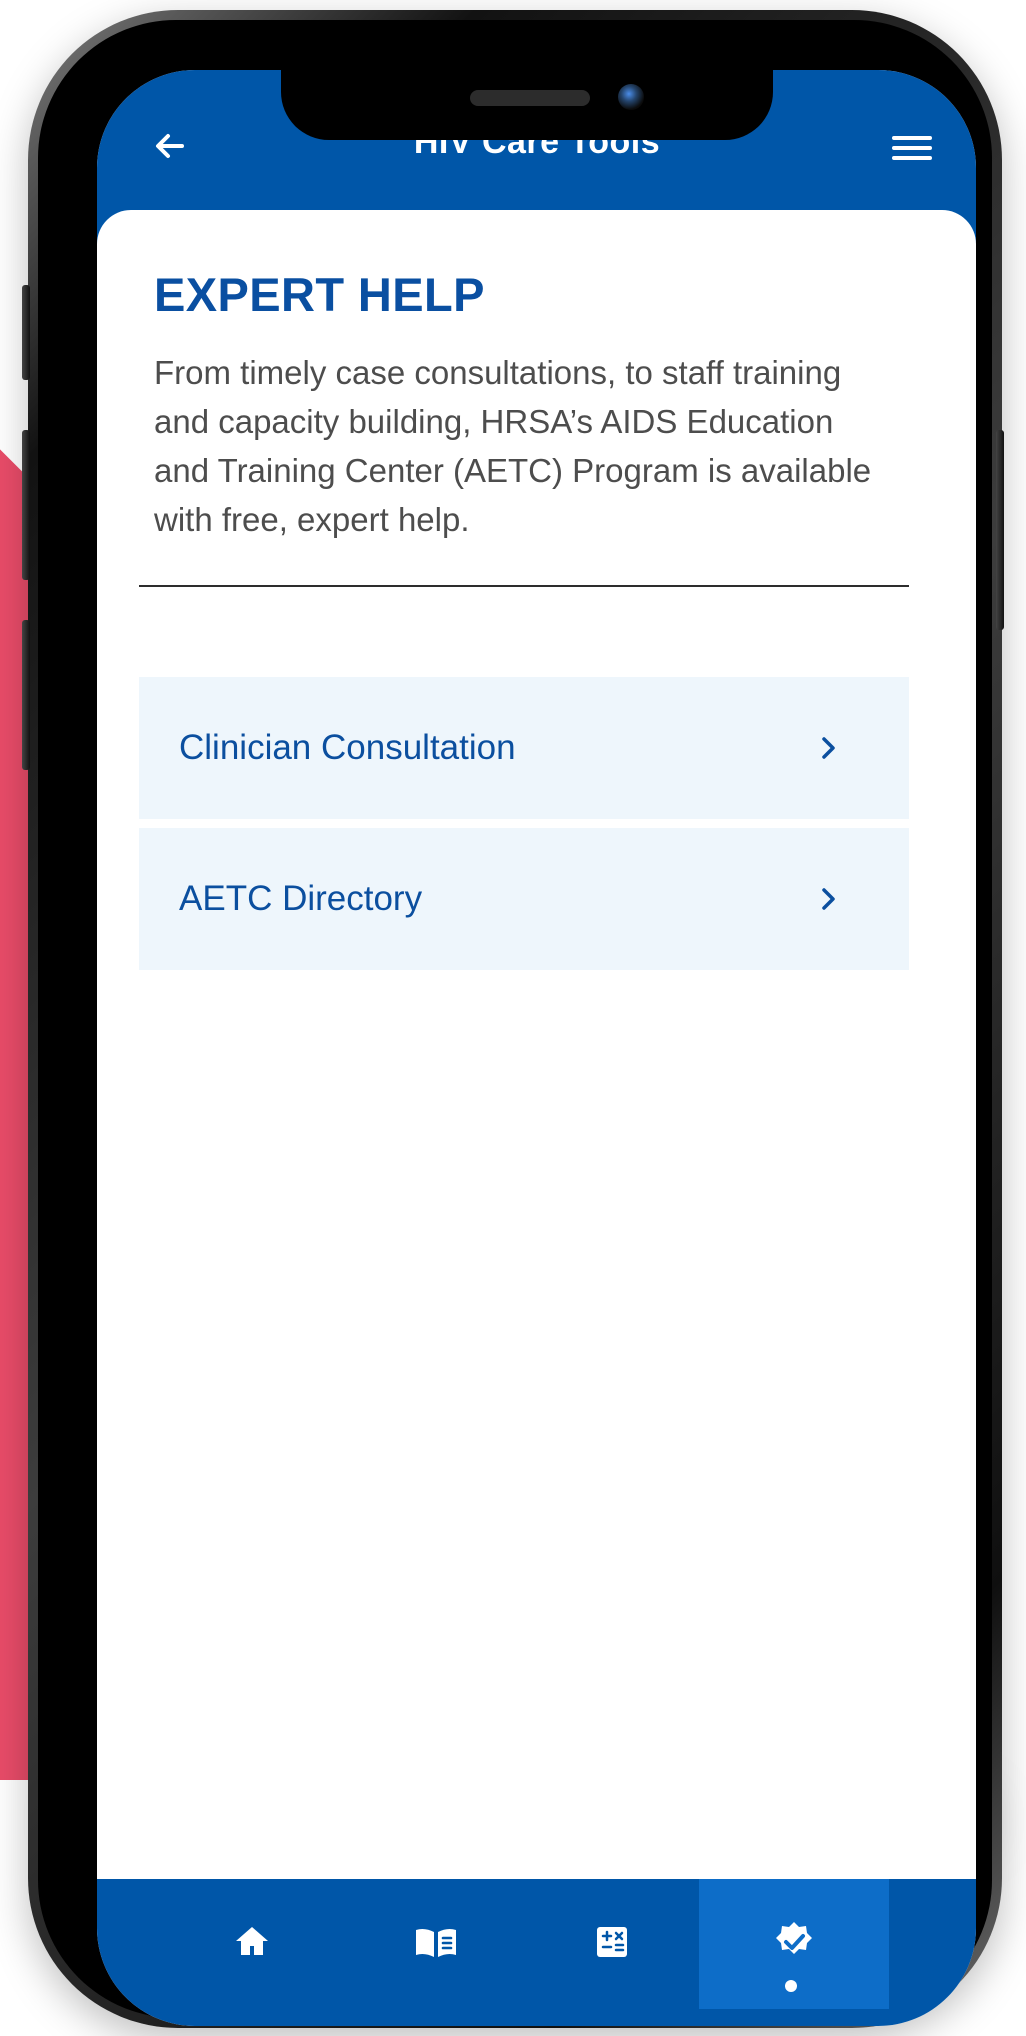  Describe the element at coordinates (524, 586) in the screenshot. I see `section-divider` at that location.